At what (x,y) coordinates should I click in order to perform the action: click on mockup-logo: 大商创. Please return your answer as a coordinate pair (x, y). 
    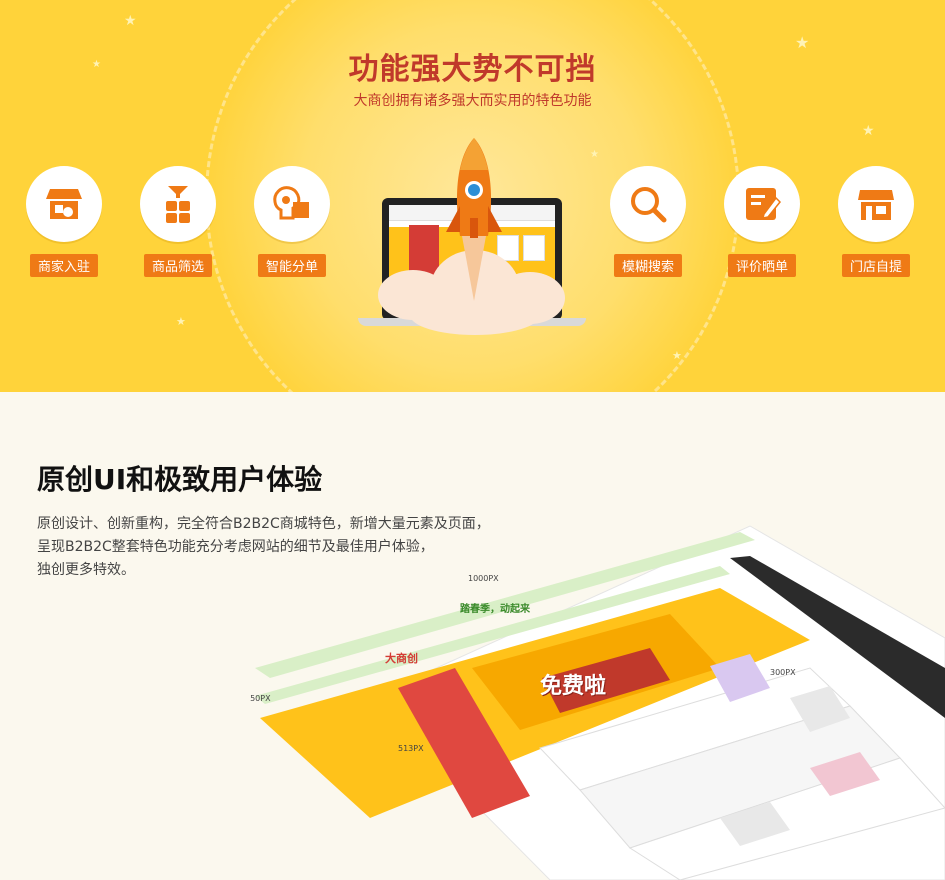
    Looking at the image, I should click on (401, 658).